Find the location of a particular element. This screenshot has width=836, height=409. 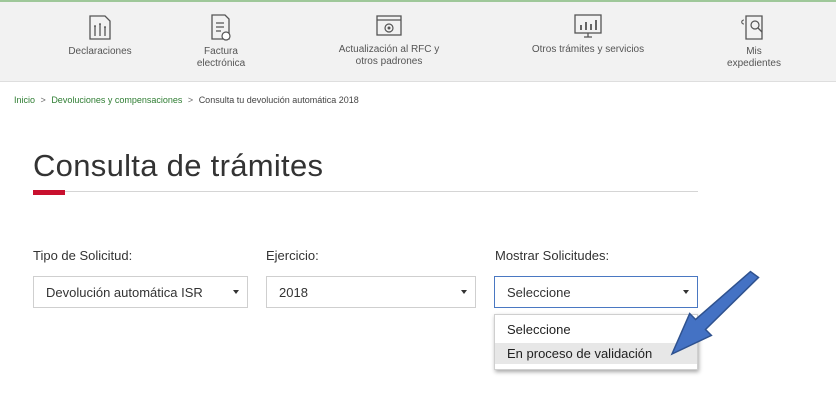

nav-item-expedientes: Mis expedientes is located at coordinates (754, 41).